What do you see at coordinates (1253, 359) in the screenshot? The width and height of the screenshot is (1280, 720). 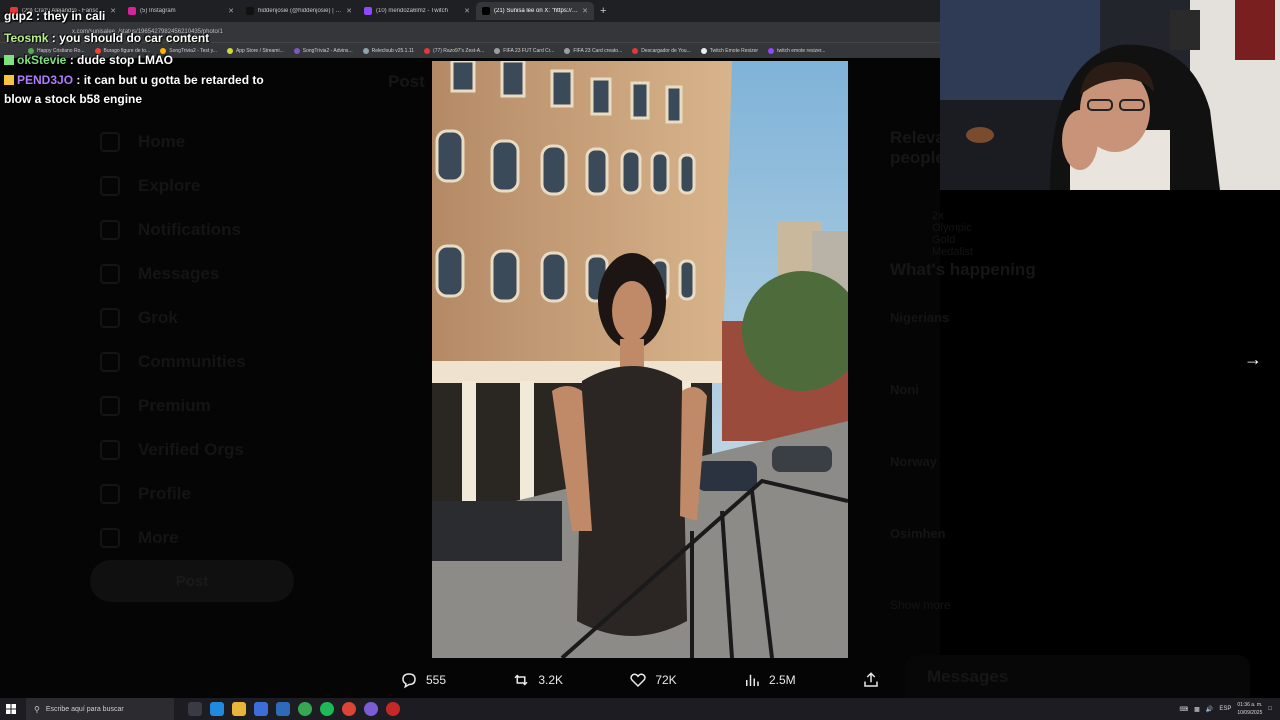 I see `next-photo-arrow-icon: →` at bounding box center [1253, 359].